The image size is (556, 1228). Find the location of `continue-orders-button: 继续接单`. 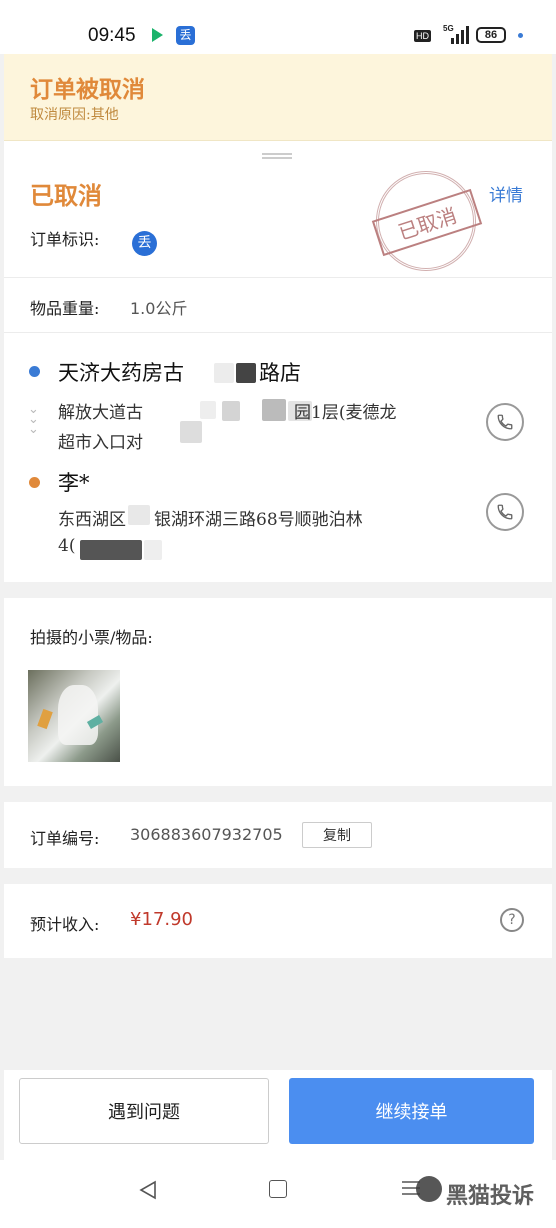

continue-orders-button: 继续接单 is located at coordinates (411, 1111).